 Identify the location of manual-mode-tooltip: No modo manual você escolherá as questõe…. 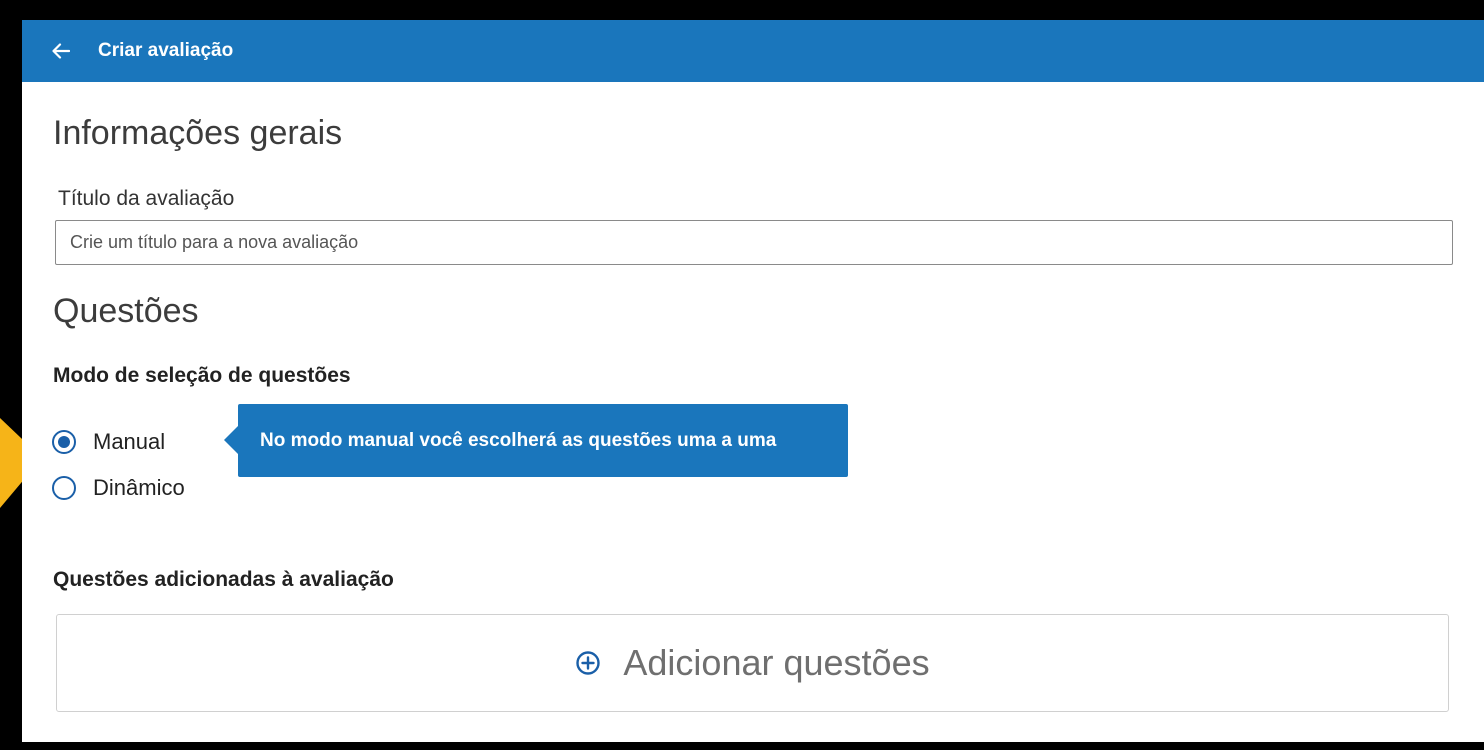
(536, 440).